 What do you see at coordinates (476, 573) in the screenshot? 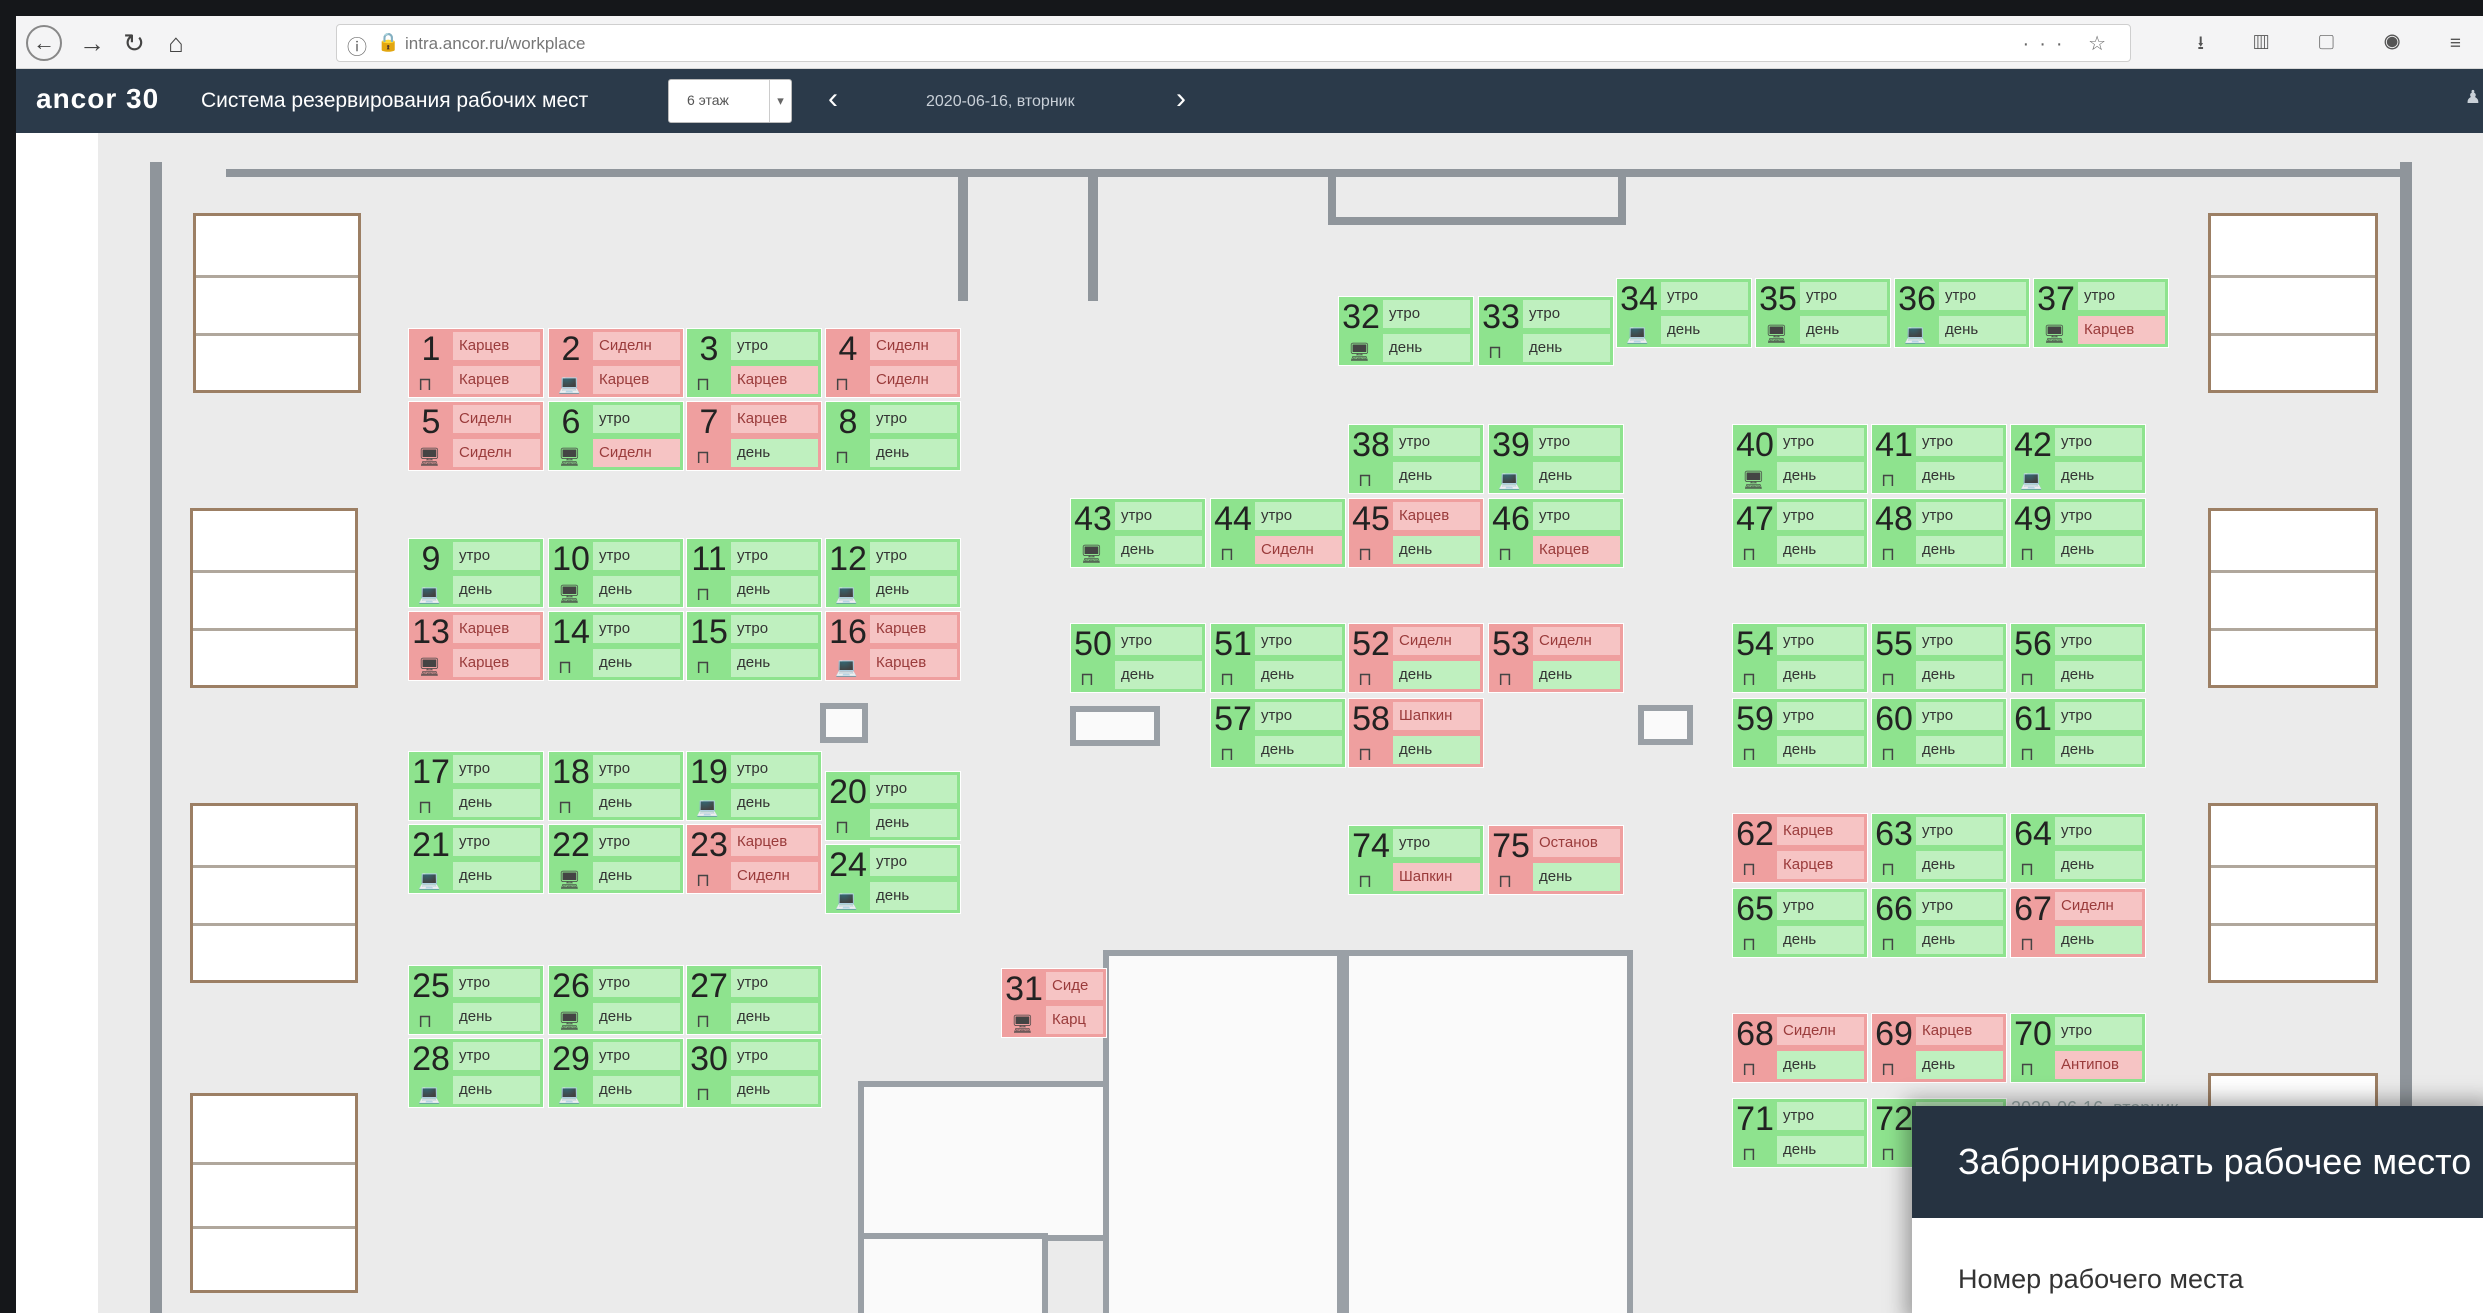
I see `desk-9: 9 💻 утро день` at bounding box center [476, 573].